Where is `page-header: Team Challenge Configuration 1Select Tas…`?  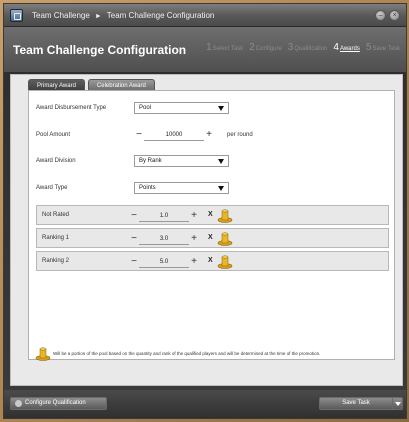 page-header: Team Challenge Configuration 1Select Tas… is located at coordinates (205, 49).